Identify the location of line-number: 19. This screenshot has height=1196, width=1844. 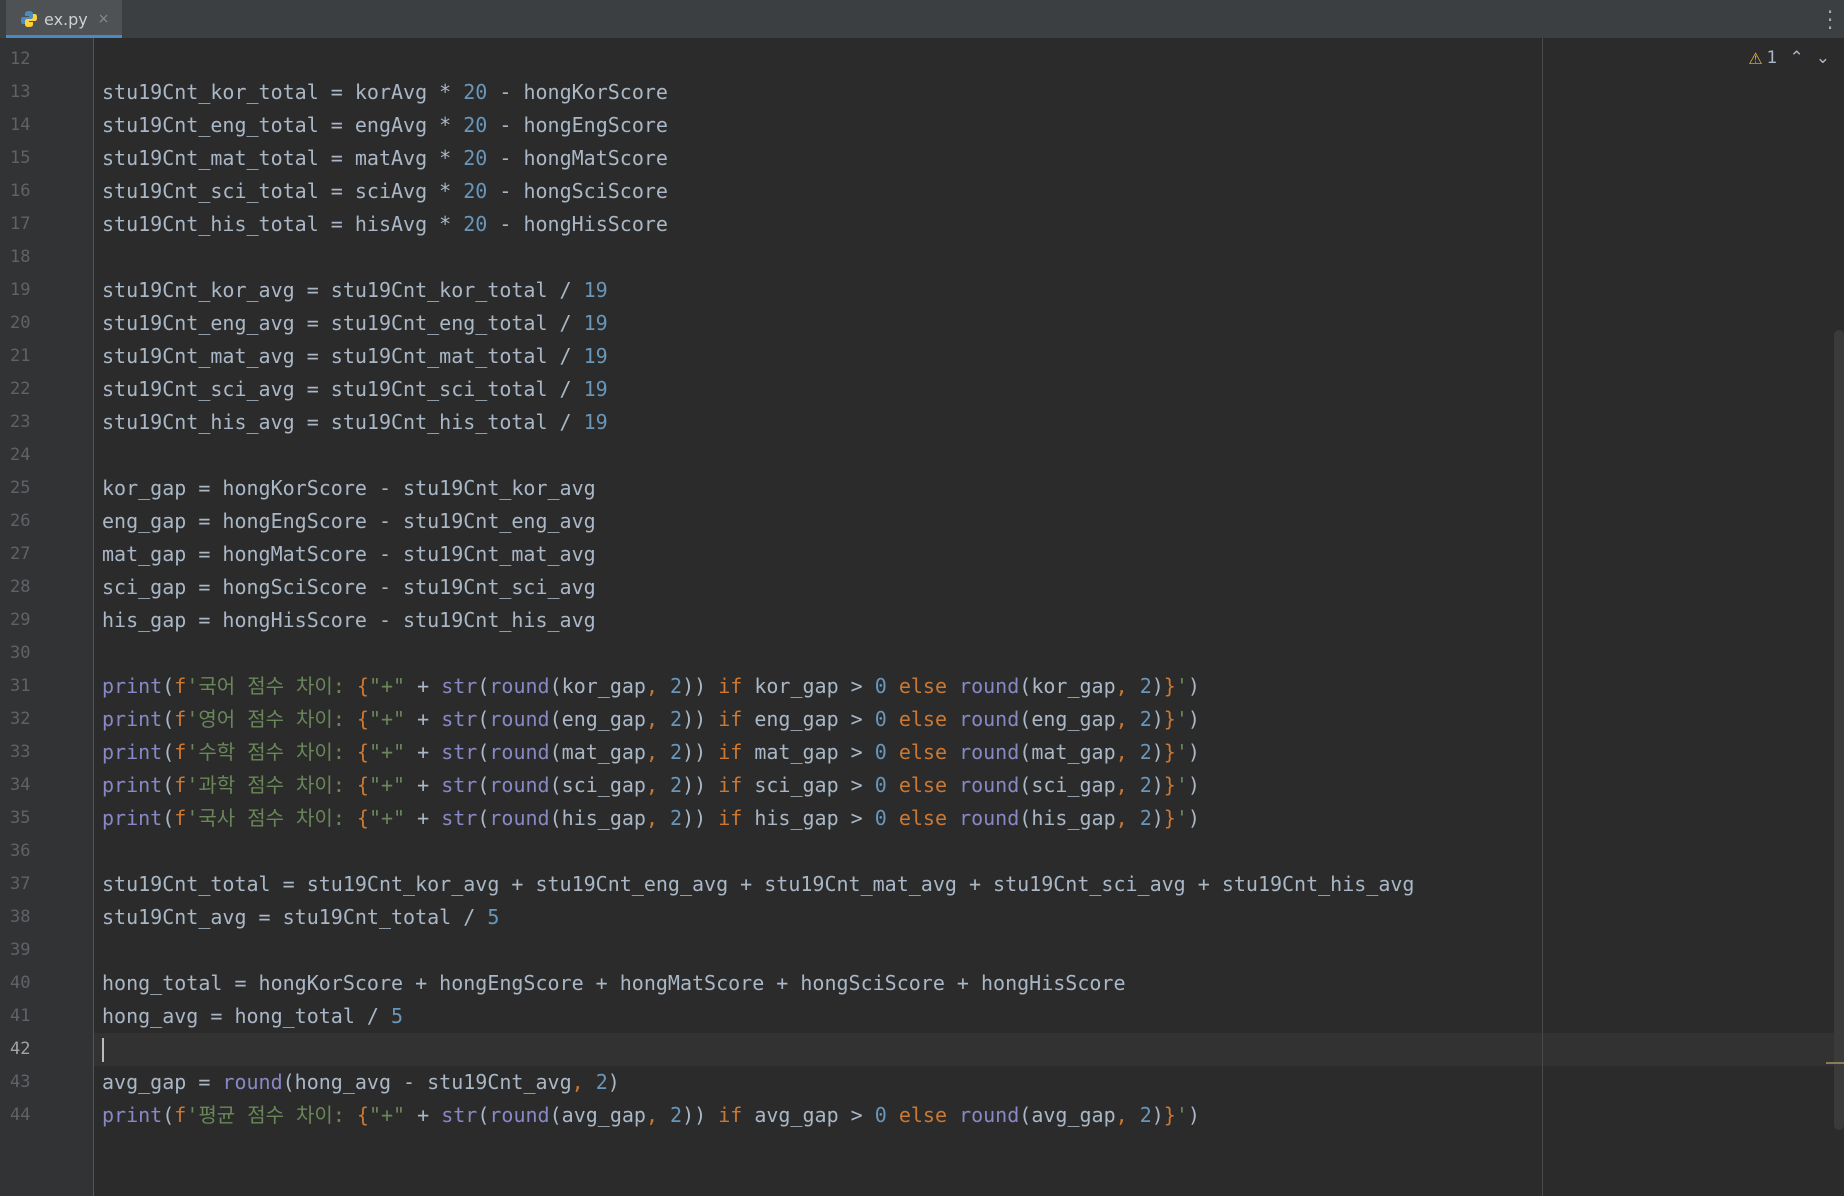
(20, 290).